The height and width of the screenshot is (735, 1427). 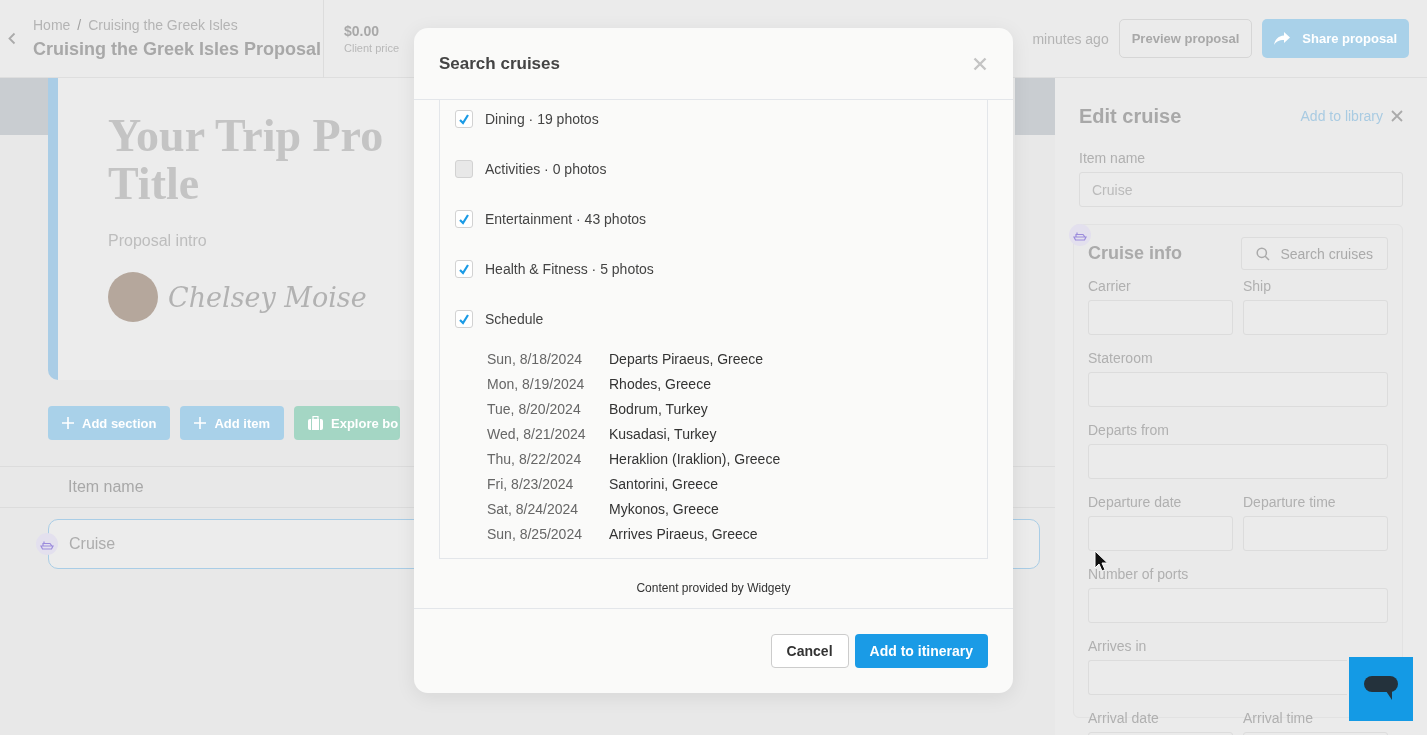 I want to click on field-label: Number of ports, so click(x=1139, y=574).